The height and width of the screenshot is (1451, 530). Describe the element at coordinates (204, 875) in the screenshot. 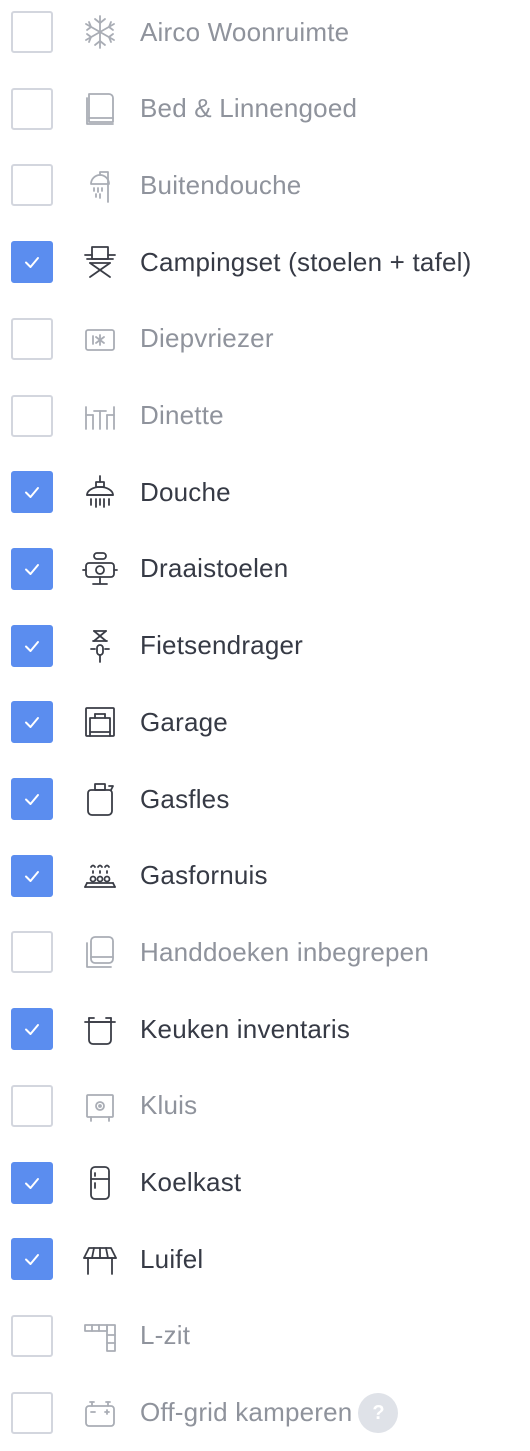

I see `amenity-label: Gasfornuis` at that location.